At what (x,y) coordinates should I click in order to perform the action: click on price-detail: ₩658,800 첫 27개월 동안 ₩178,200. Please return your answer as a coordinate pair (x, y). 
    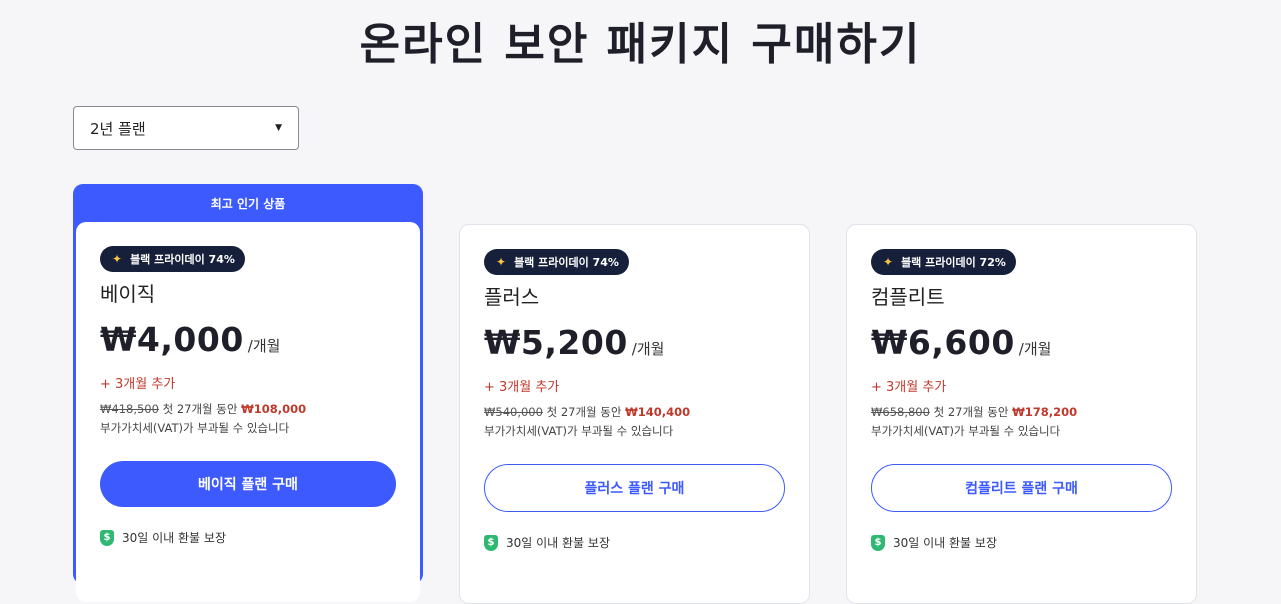
    Looking at the image, I should click on (1021, 412).